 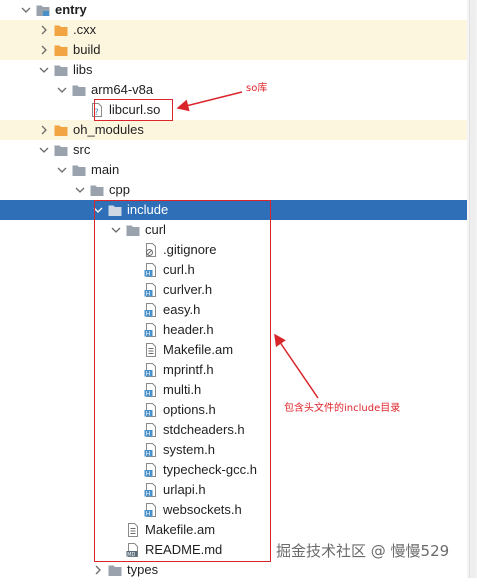 What do you see at coordinates (296, 366) in the screenshot?
I see `include-arrow` at bounding box center [296, 366].